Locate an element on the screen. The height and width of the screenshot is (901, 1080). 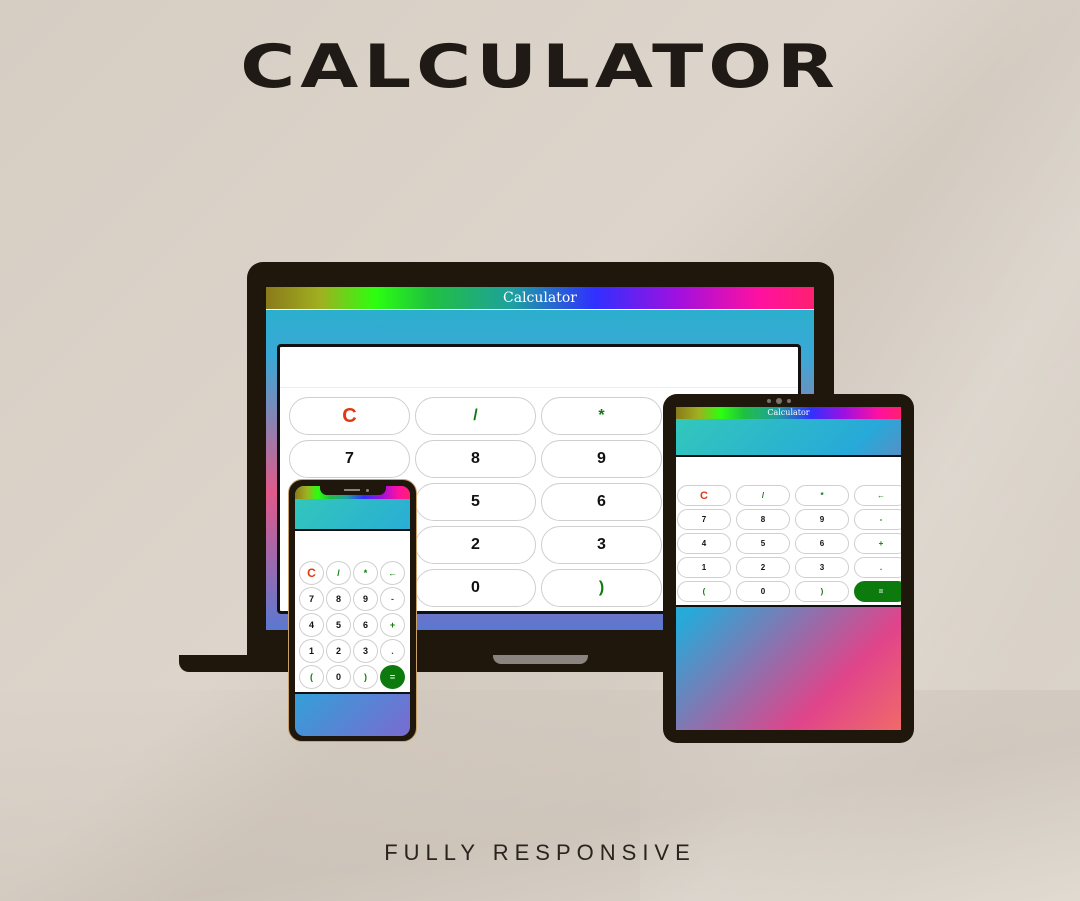
speaker-icon is located at coordinates (352, 490).